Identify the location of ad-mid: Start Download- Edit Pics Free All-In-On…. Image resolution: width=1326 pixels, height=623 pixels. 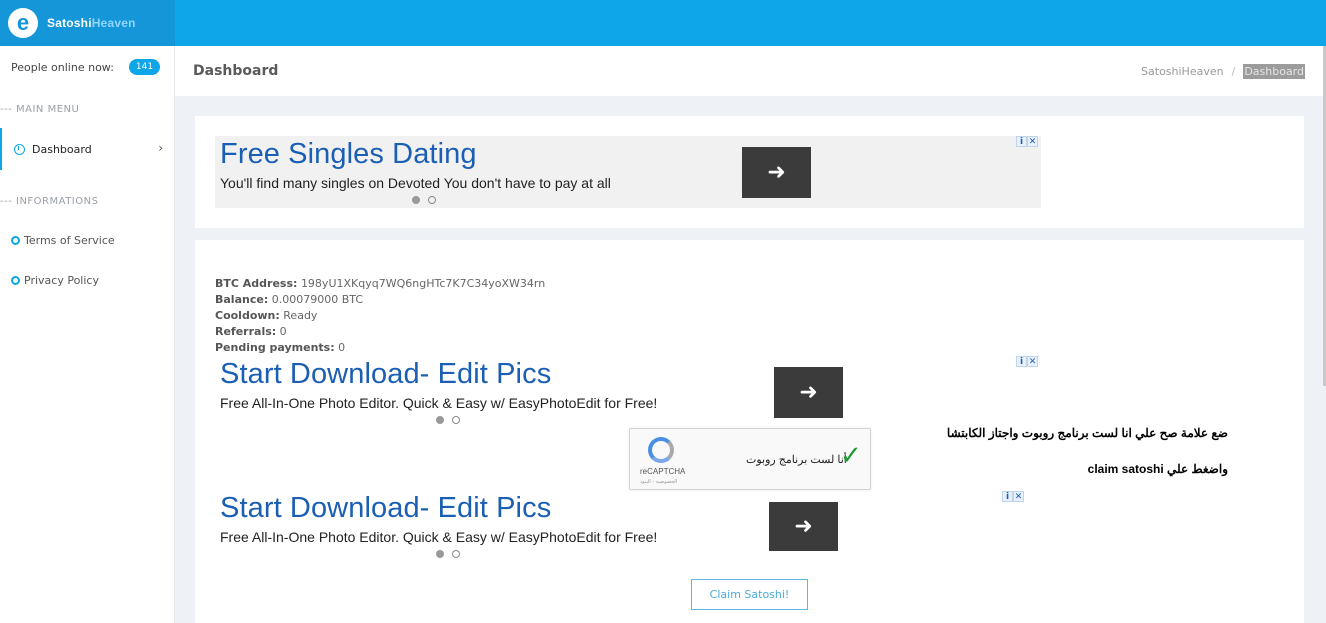
(438, 384).